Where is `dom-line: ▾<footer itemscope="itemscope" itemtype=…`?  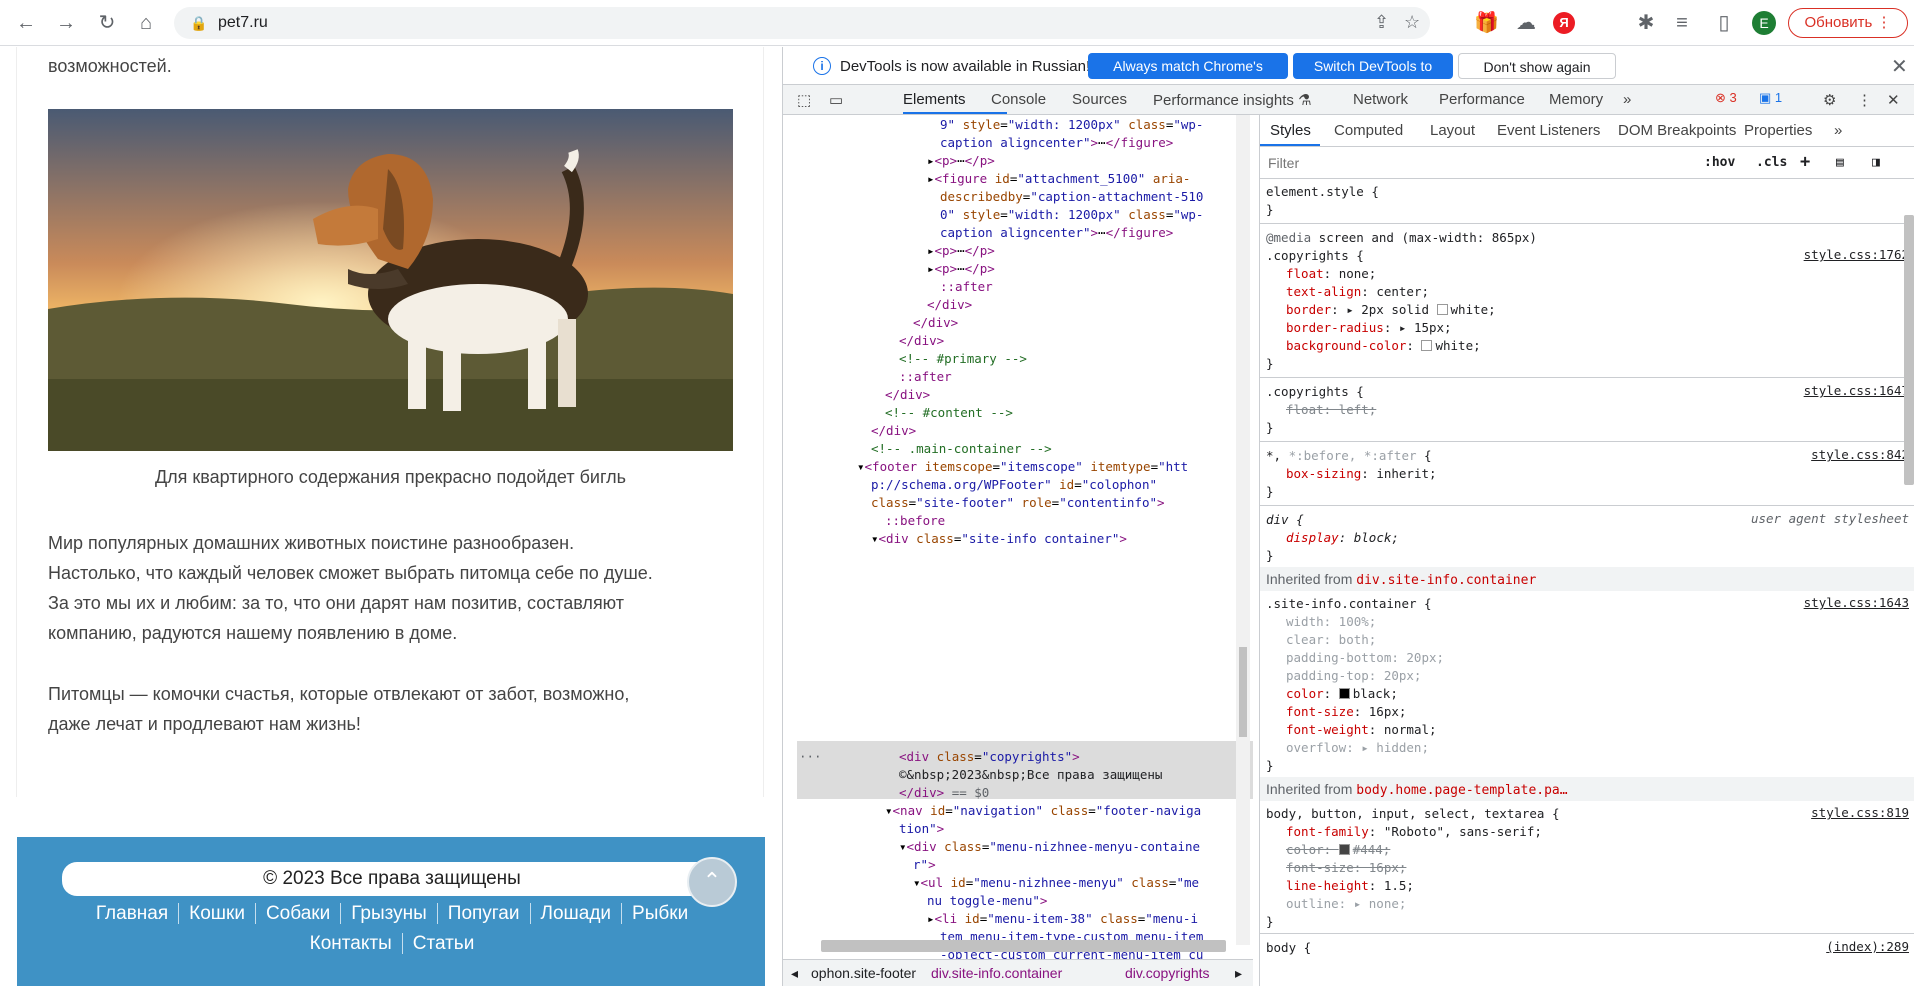
dom-line: ▾<footer itemscope="itemscope" itemtype=… is located at coordinates (1022, 466).